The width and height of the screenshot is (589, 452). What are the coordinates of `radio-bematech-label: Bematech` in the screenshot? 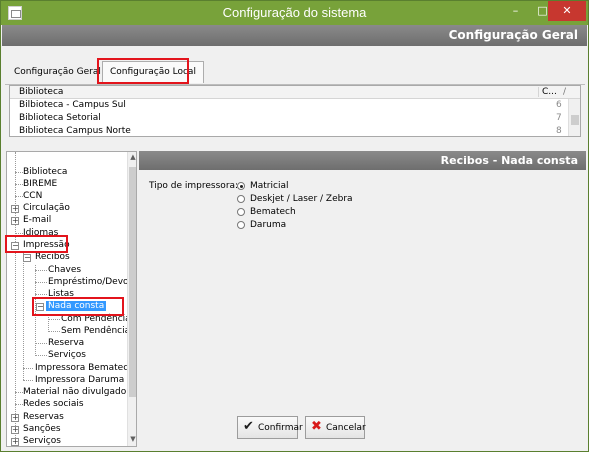 It's located at (273, 212).